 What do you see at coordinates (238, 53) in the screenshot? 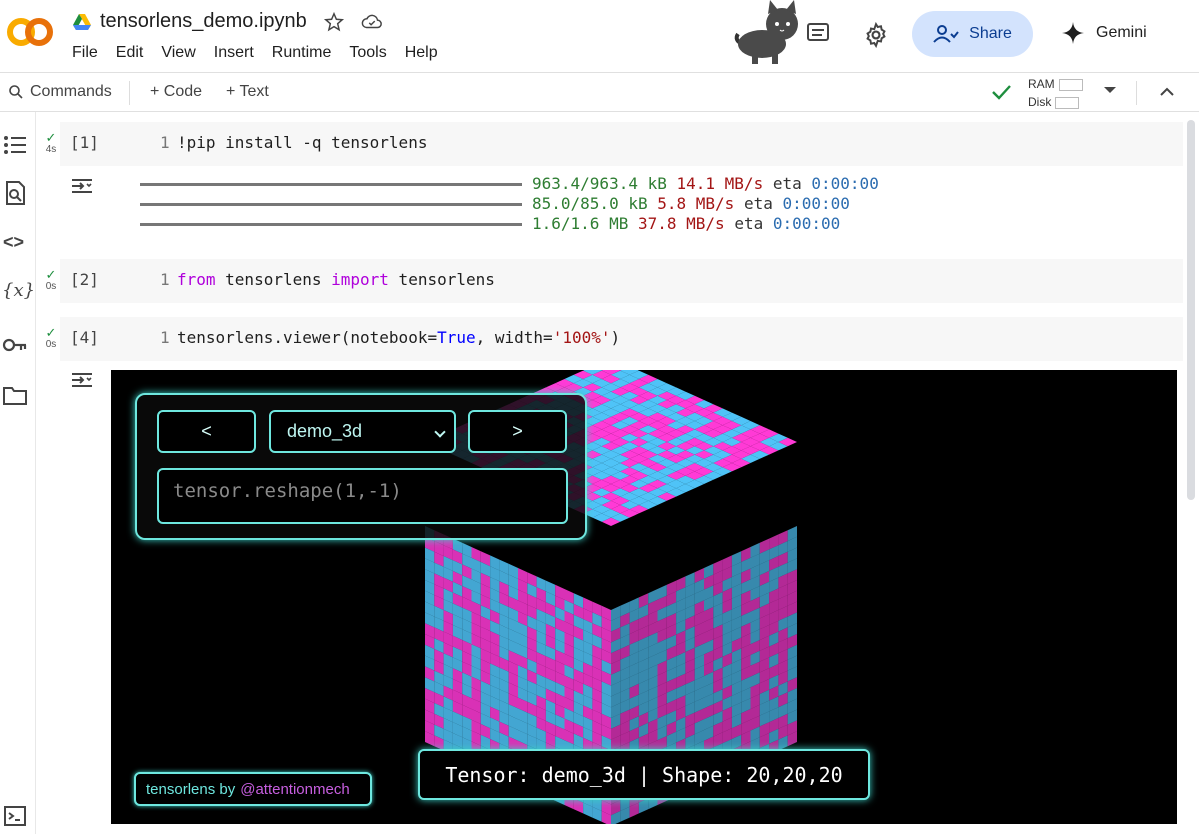
I see `menu-insert: Insert` at bounding box center [238, 53].